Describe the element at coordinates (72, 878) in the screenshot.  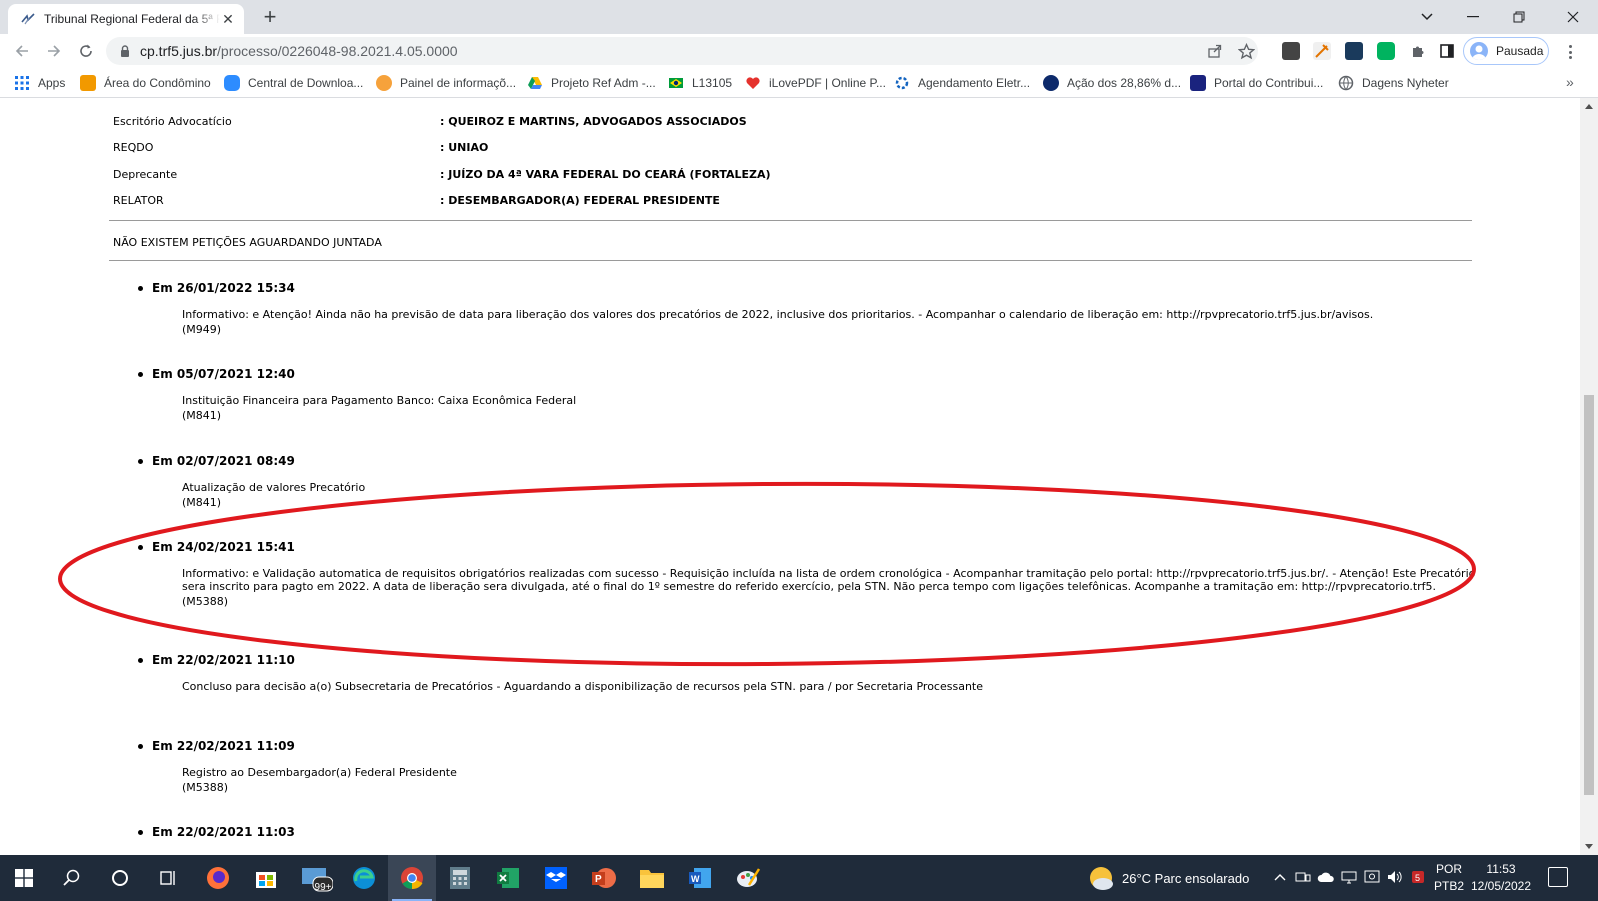
I see `search-button` at that location.